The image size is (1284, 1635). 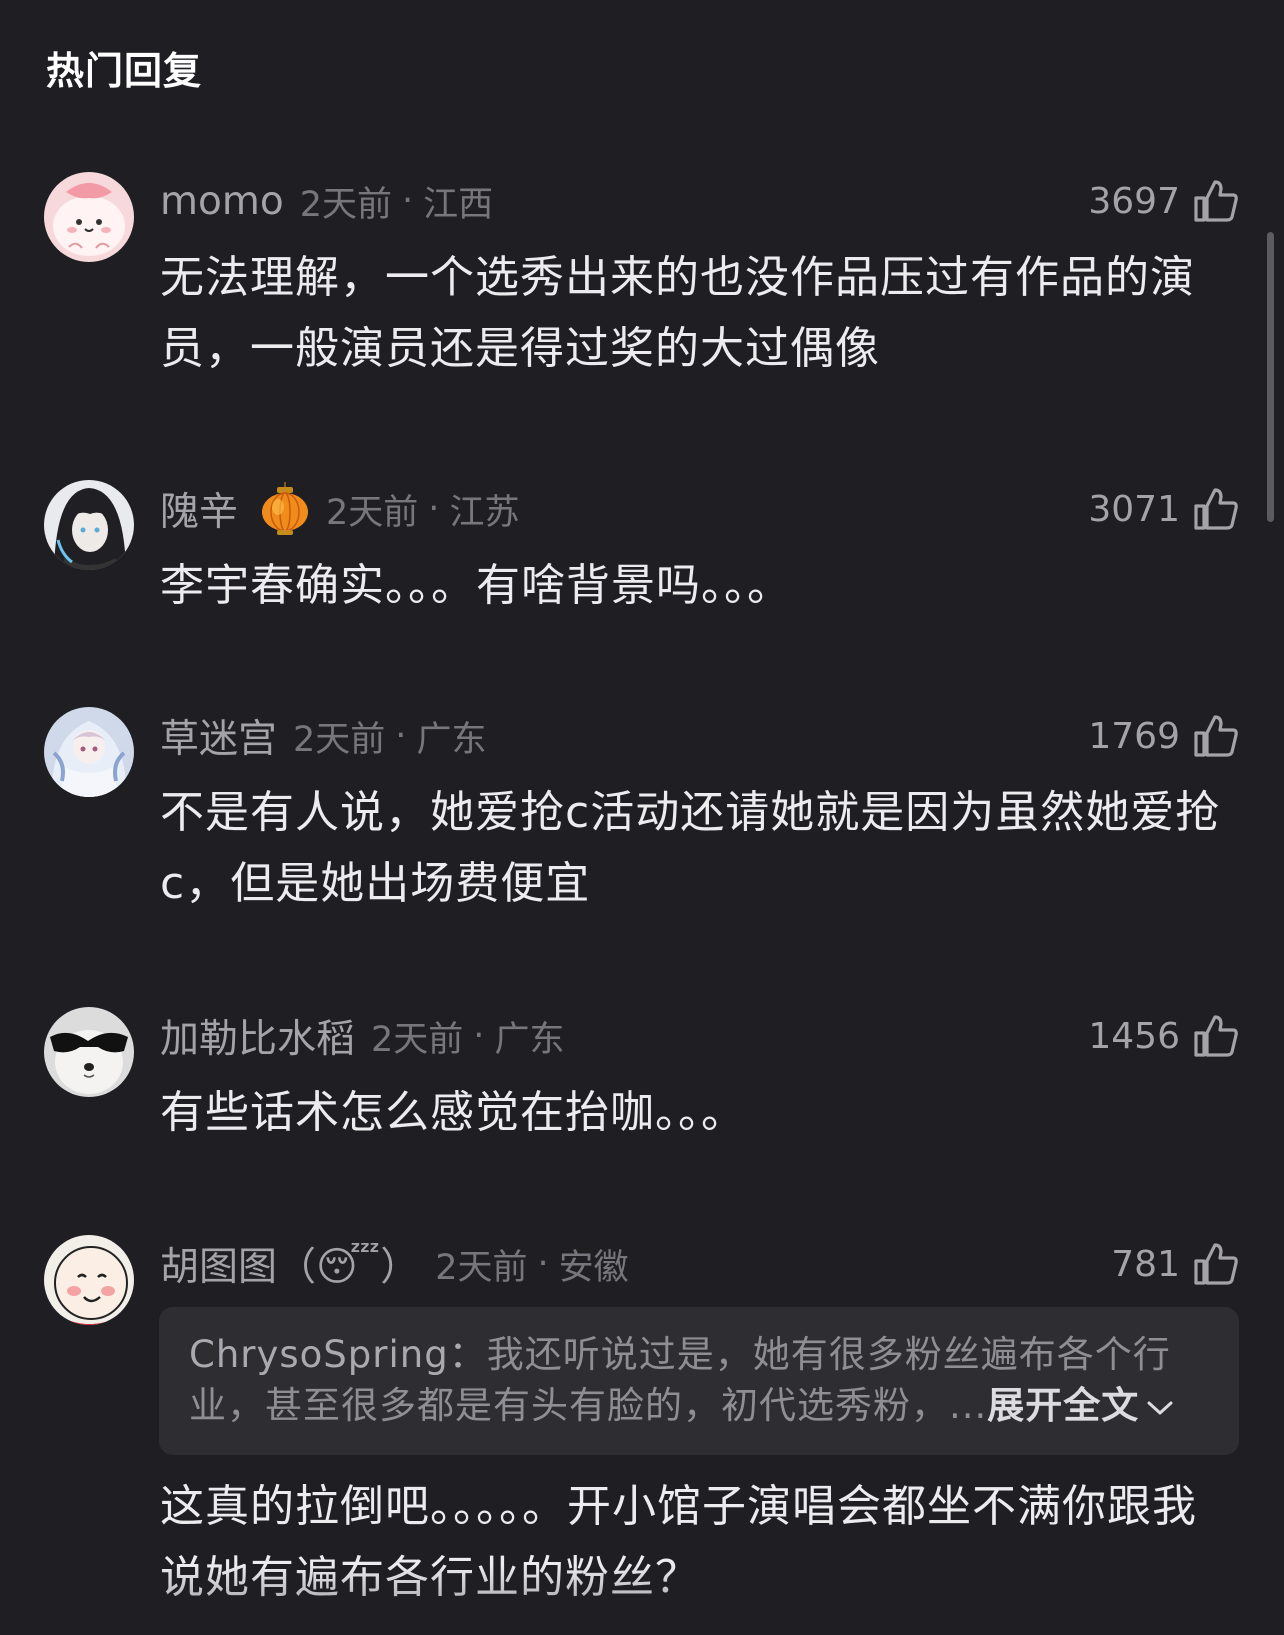 I want to click on like-button: 1456, so click(x=1164, y=1036).